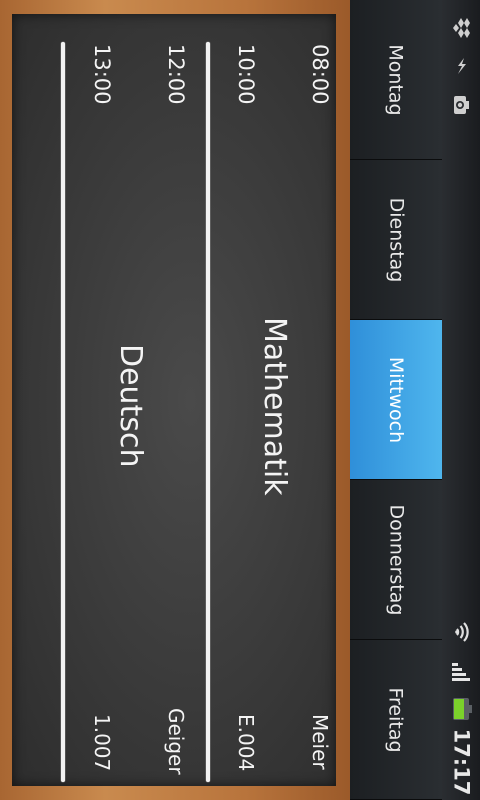  What do you see at coordinates (461, 709) in the screenshot?
I see `battery-icon` at bounding box center [461, 709].